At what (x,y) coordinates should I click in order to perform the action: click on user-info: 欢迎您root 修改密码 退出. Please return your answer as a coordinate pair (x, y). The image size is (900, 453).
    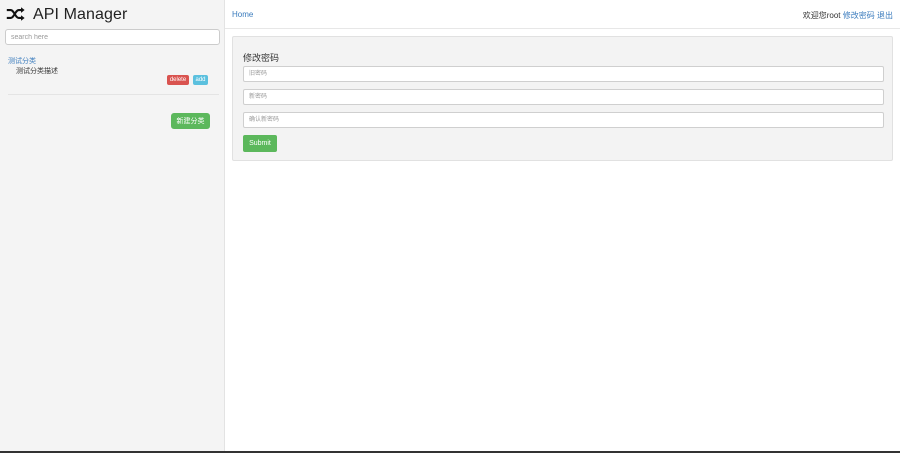
    Looking at the image, I should click on (848, 15).